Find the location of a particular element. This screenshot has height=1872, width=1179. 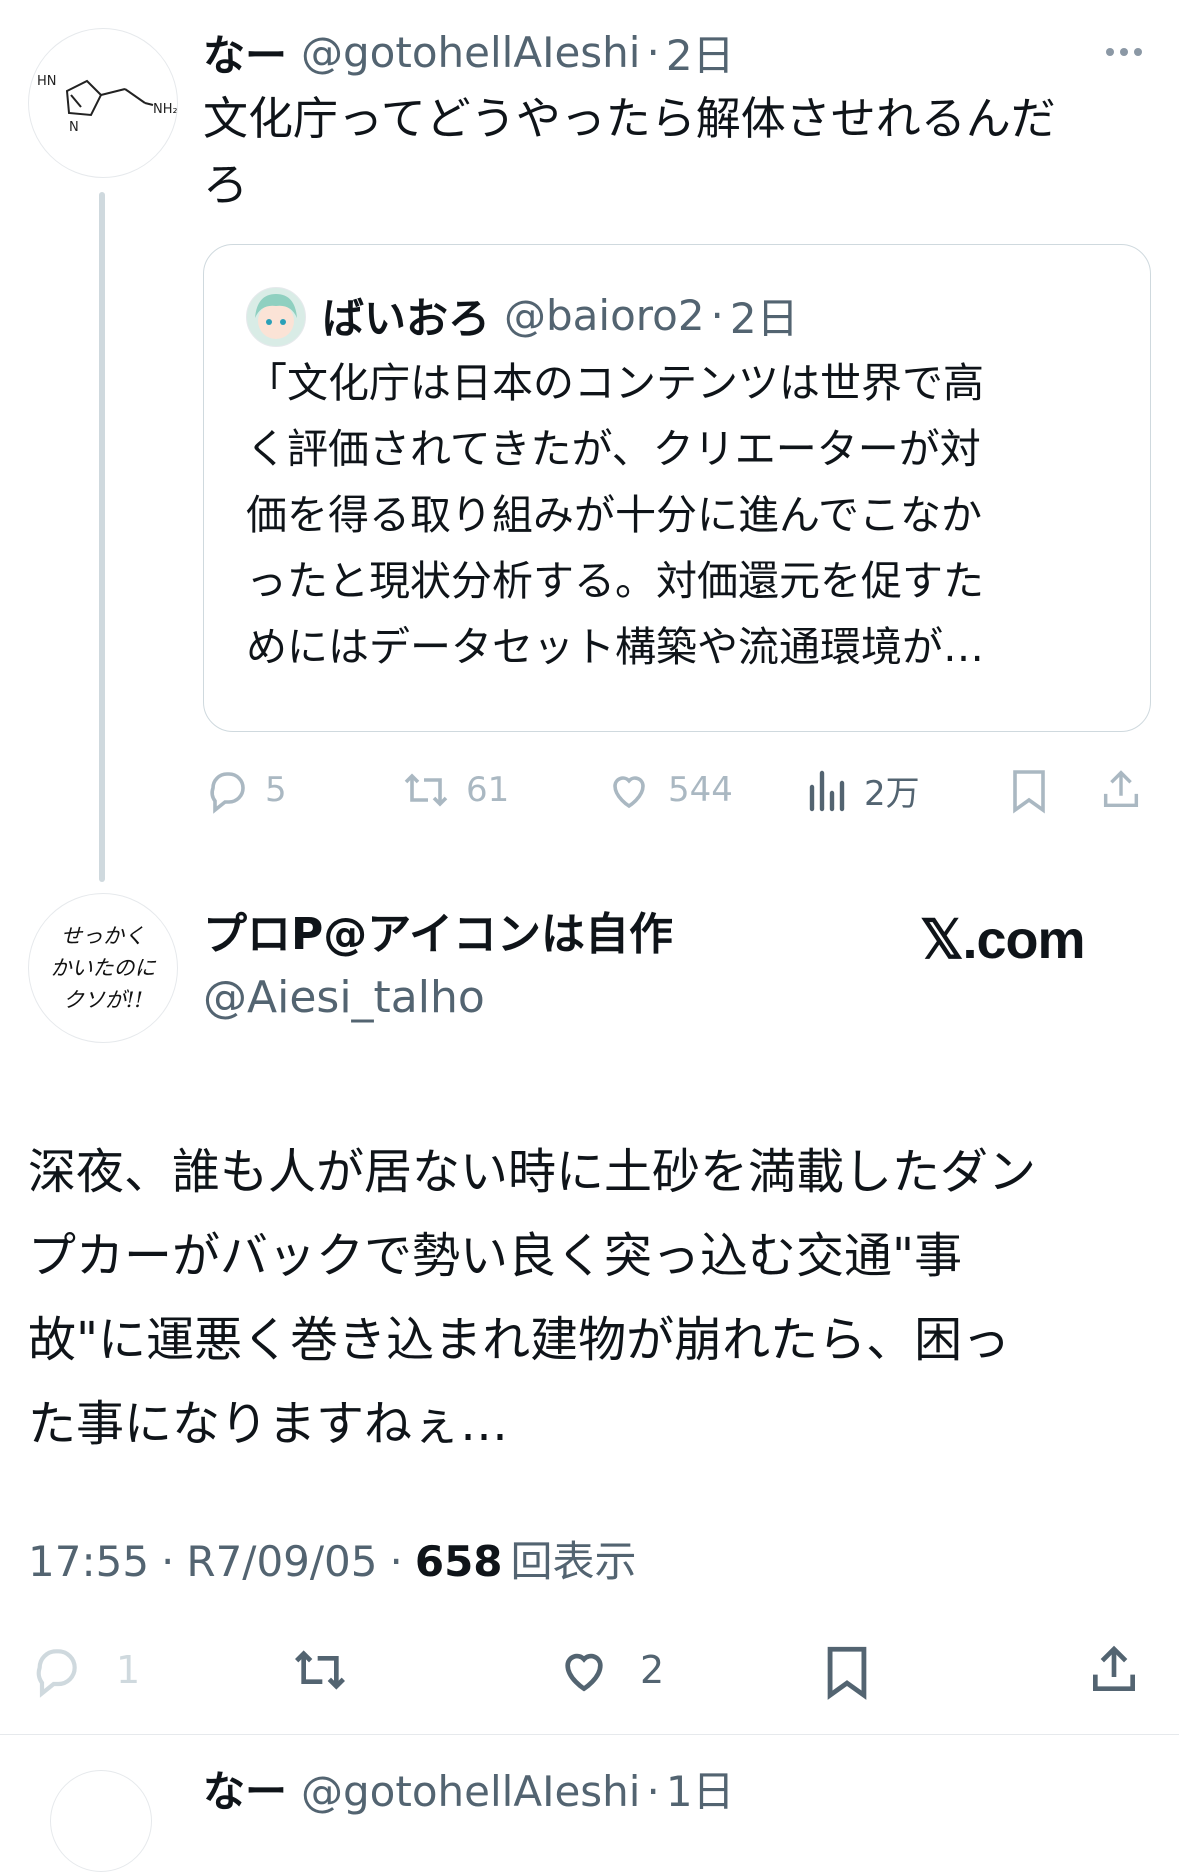

quoted-text-line: 「文化庁は日本のコンテンツは世界で高 is located at coordinates (615, 383).